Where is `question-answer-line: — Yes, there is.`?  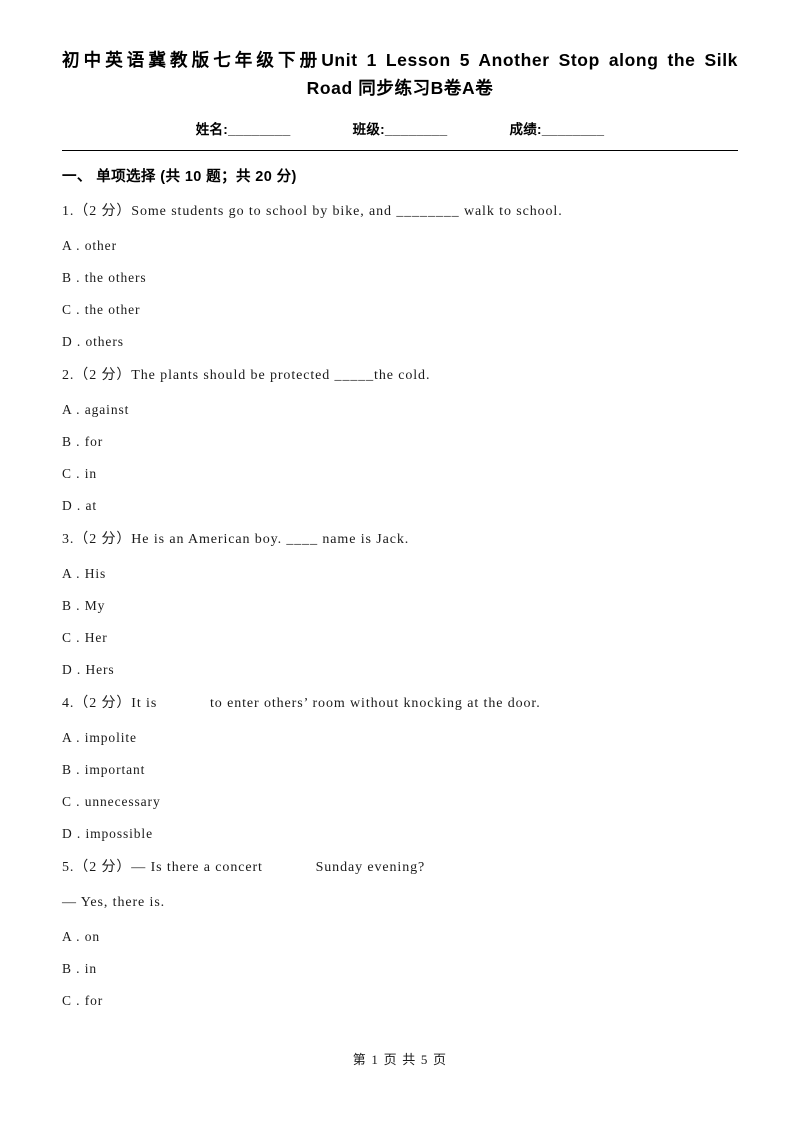
question-answer-line: — Yes, there is. is located at coordinates (114, 902).